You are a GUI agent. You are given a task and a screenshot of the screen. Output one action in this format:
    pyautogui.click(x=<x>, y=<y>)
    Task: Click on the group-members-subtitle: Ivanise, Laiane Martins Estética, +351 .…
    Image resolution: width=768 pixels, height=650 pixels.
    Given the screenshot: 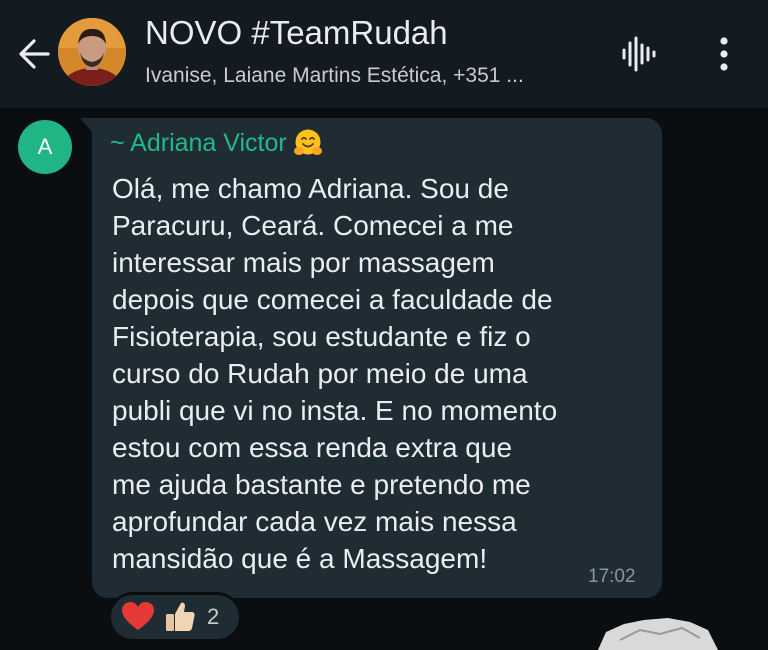 What is the action you would take?
    pyautogui.click(x=370, y=76)
    